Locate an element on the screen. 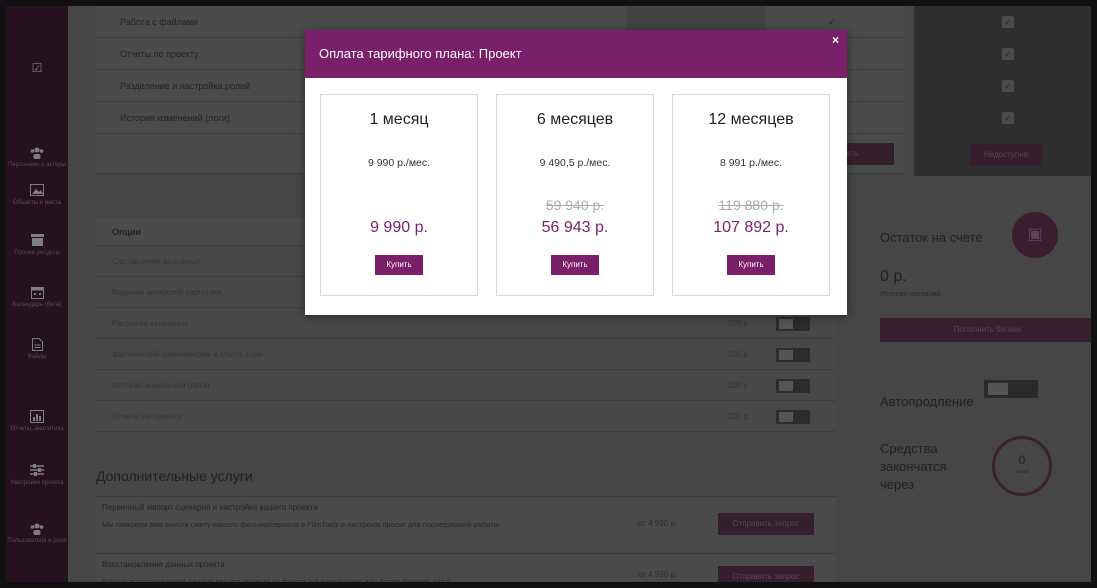 This screenshot has width=1097, height=588. plan-title: 1 месяц is located at coordinates (399, 119).